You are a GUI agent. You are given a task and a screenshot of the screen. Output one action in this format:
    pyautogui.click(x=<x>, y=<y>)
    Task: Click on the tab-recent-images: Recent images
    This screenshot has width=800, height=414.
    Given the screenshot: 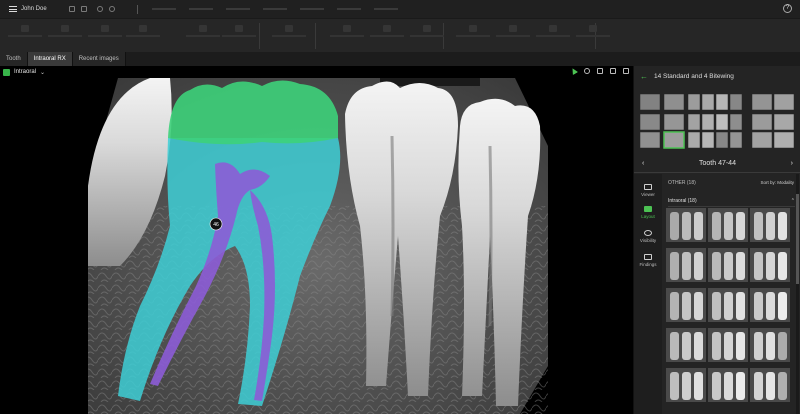 What is the action you would take?
    pyautogui.click(x=99, y=59)
    